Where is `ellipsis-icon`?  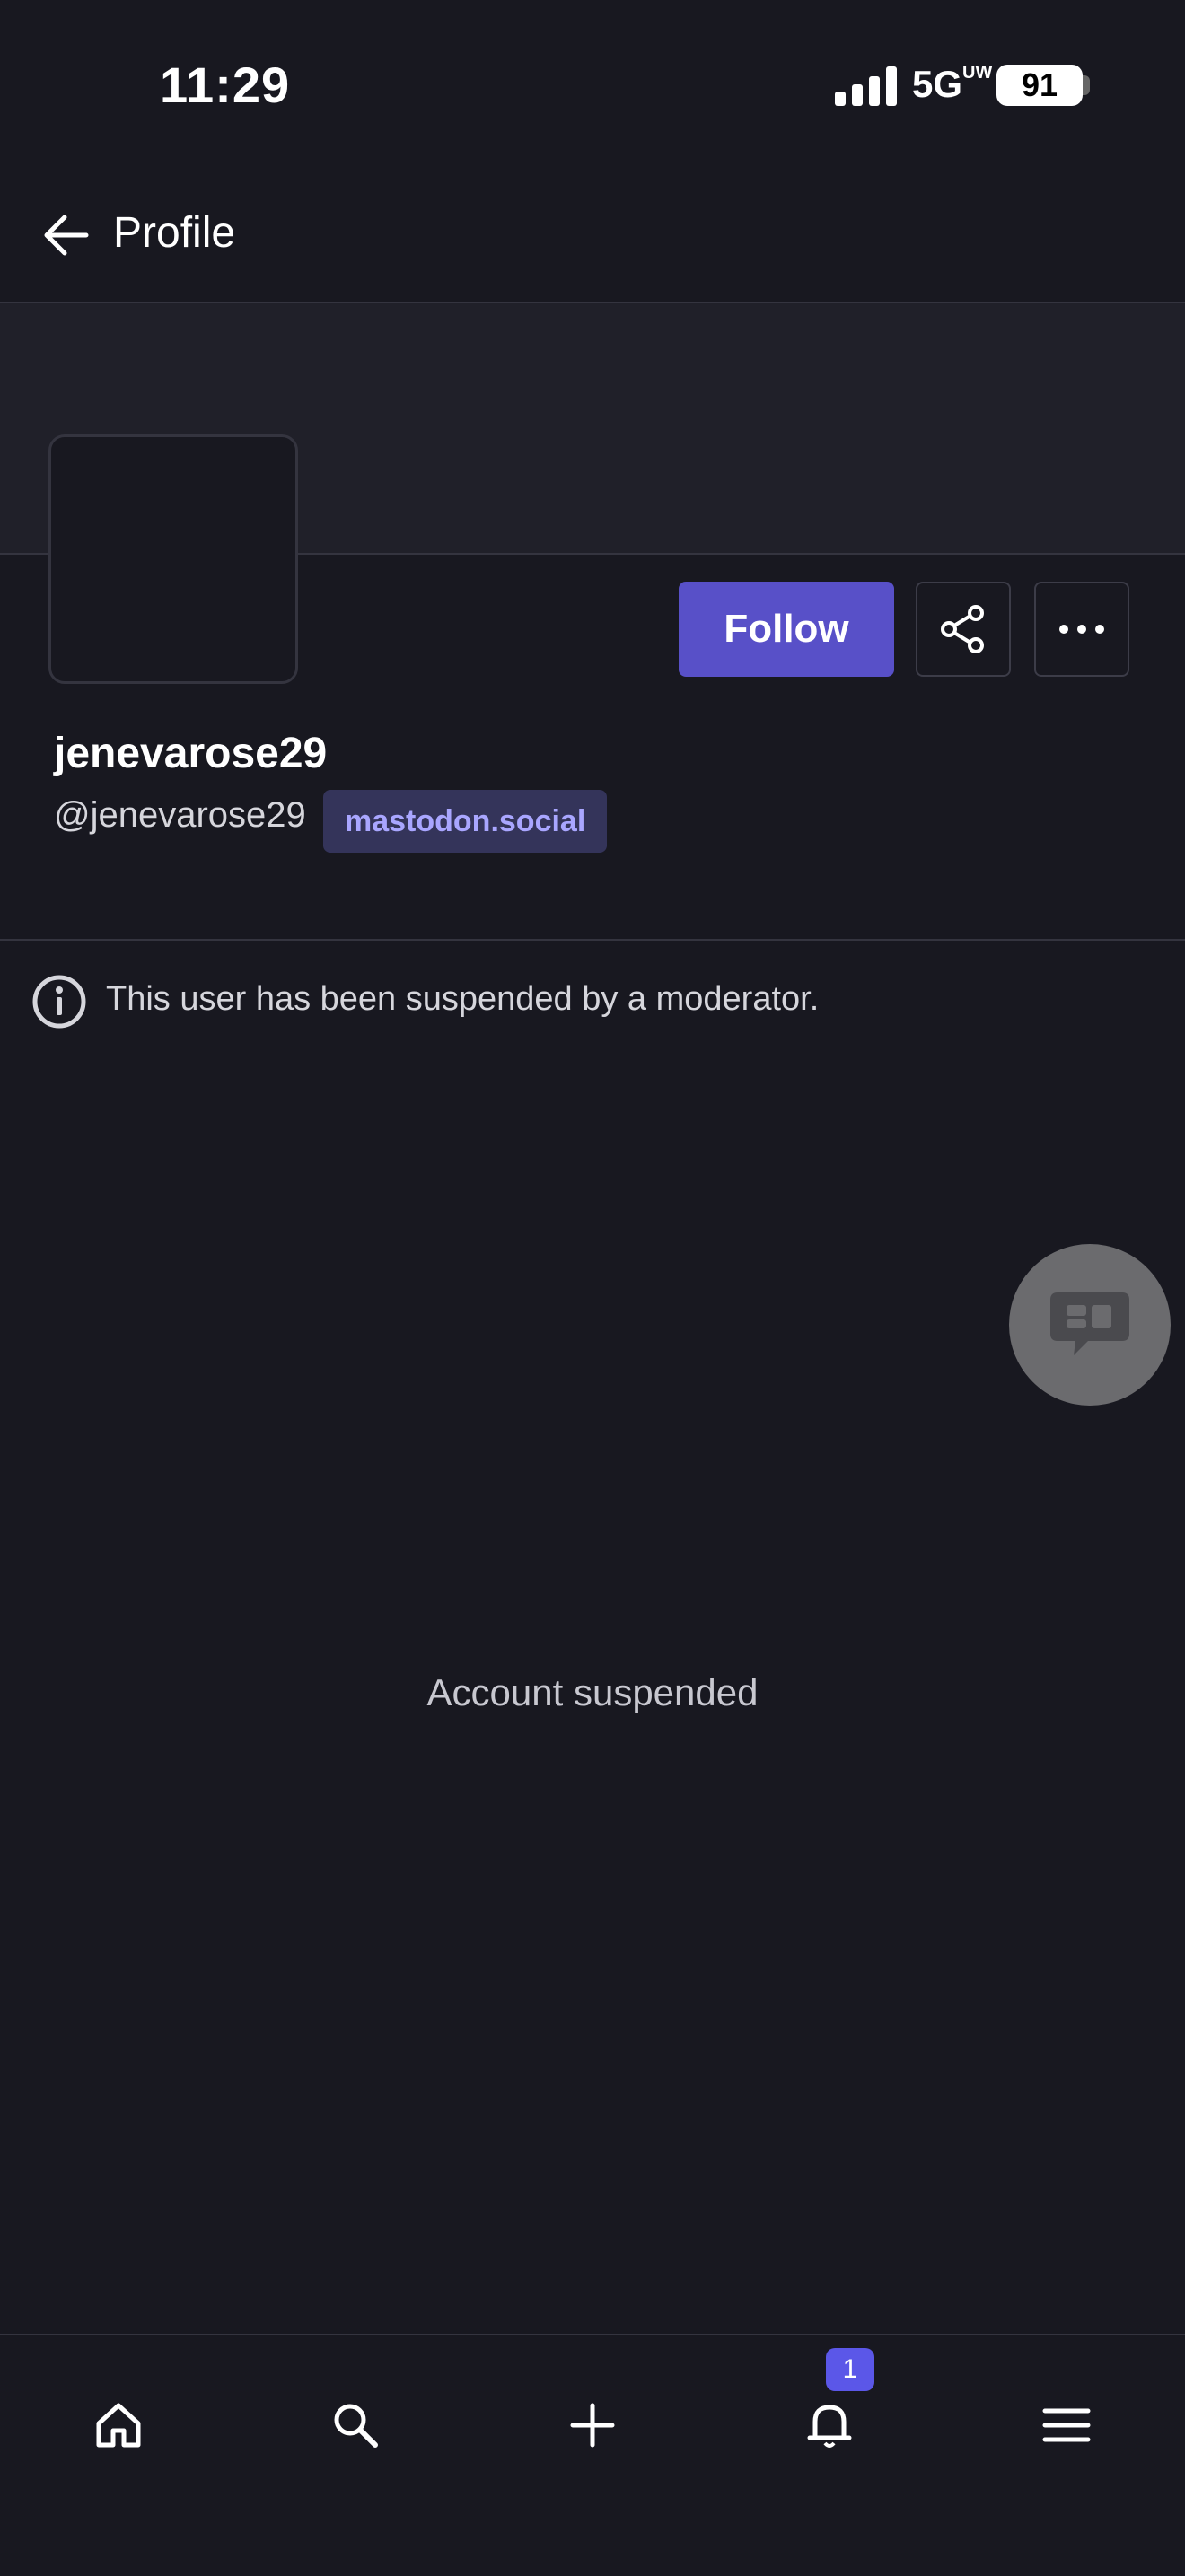 ellipsis-icon is located at coordinates (1081, 629).